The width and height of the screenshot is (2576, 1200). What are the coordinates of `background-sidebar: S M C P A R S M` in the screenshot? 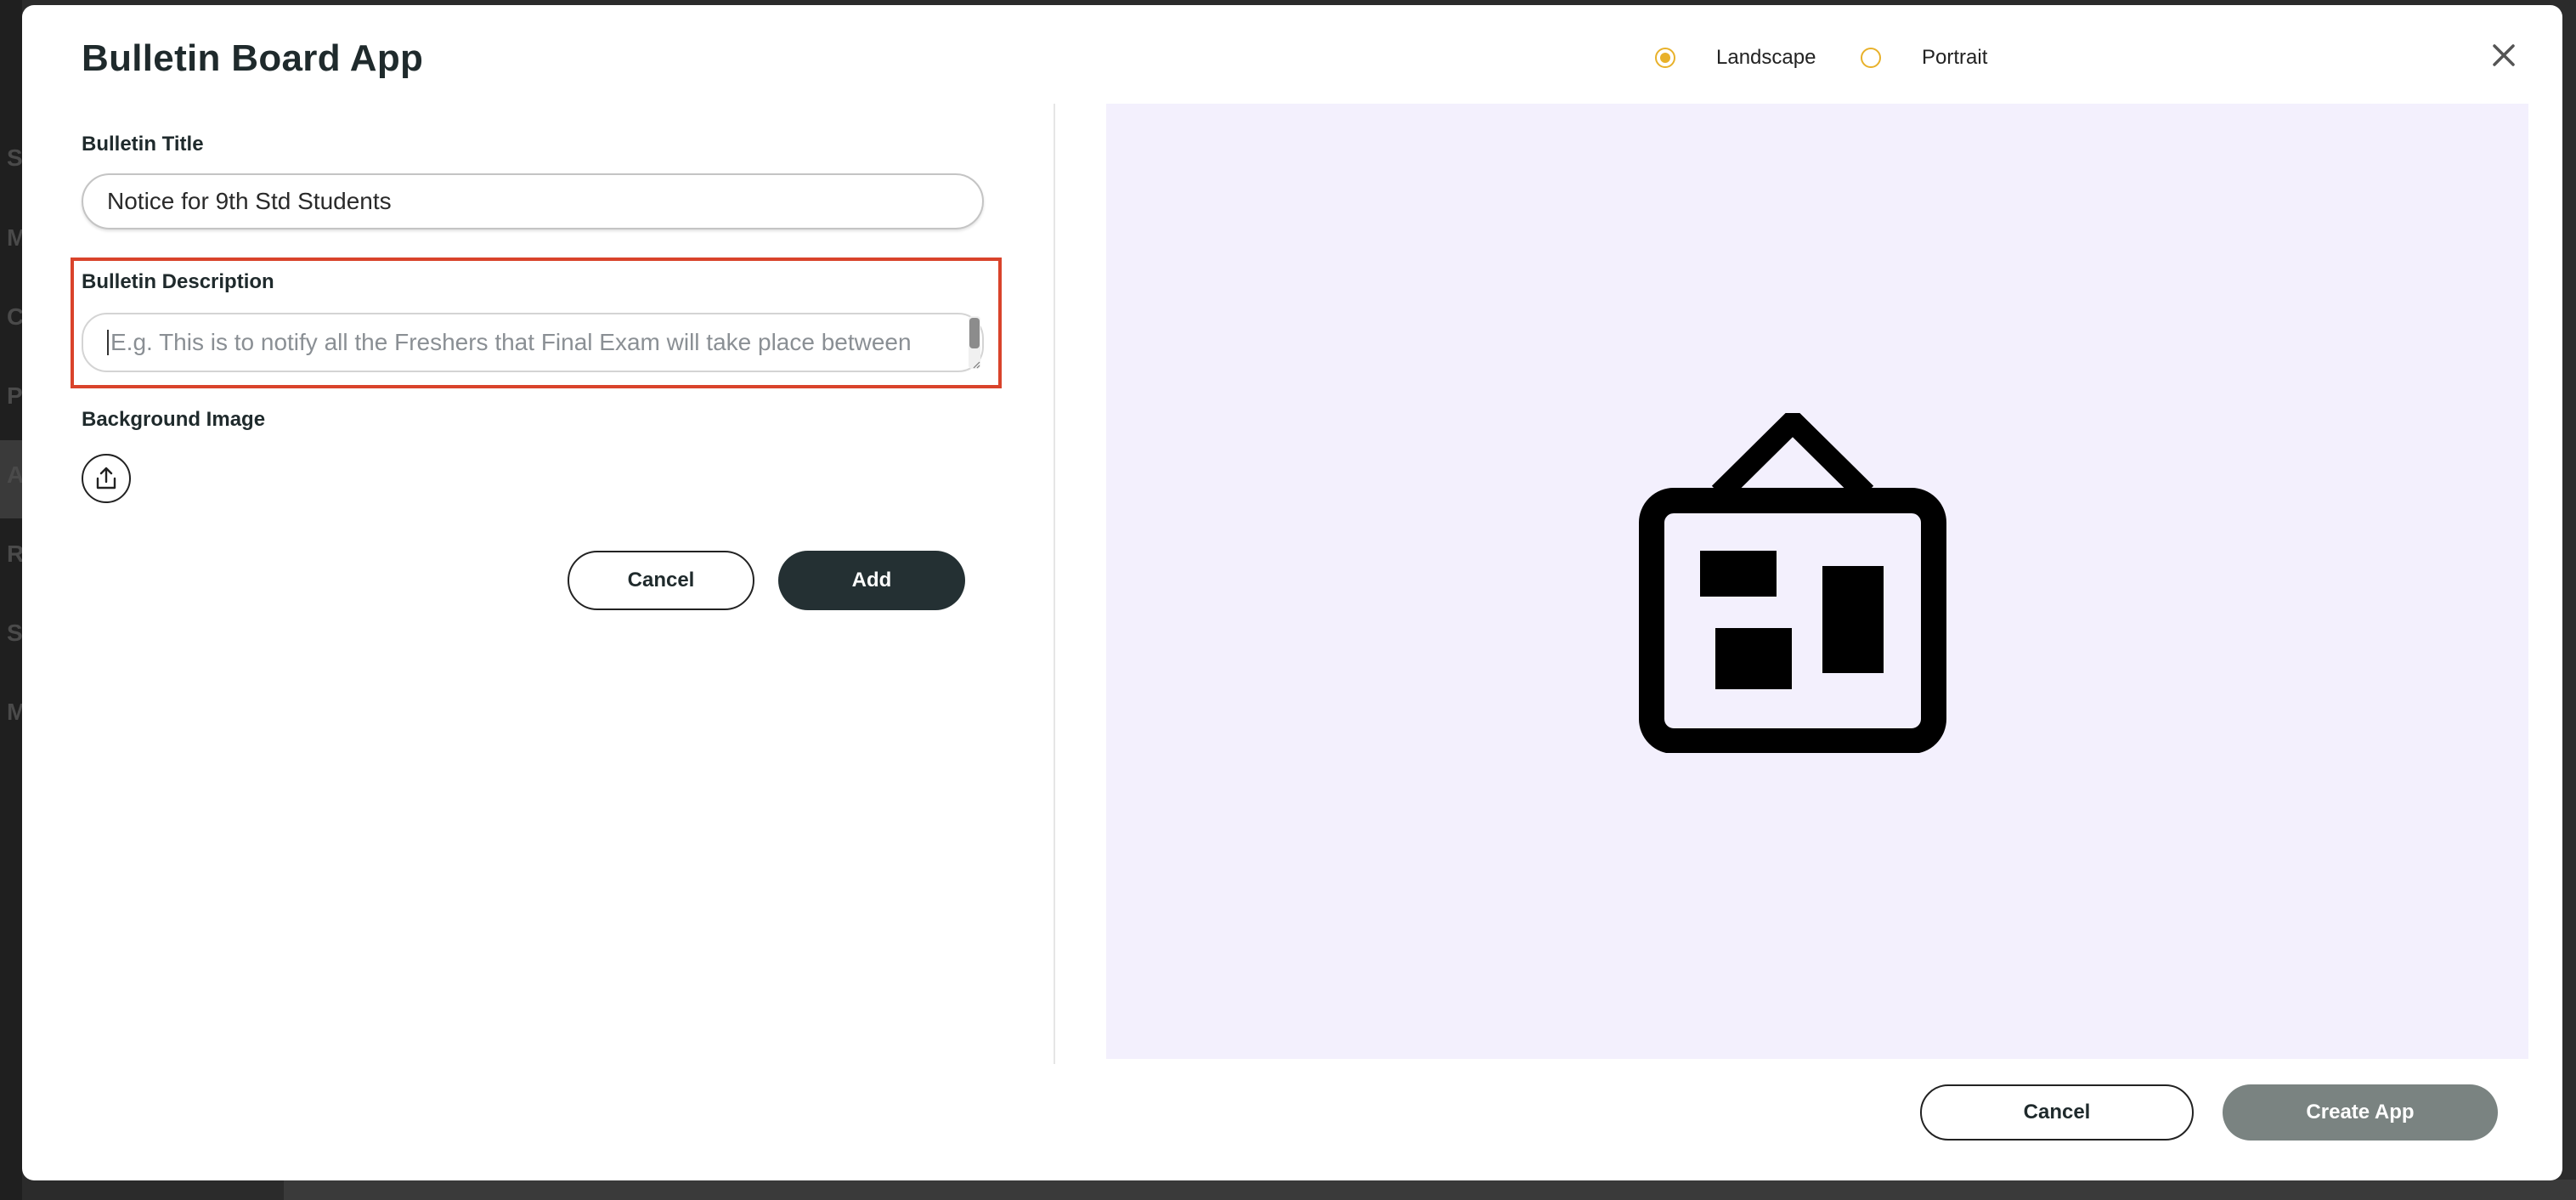 It's located at (13, 600).